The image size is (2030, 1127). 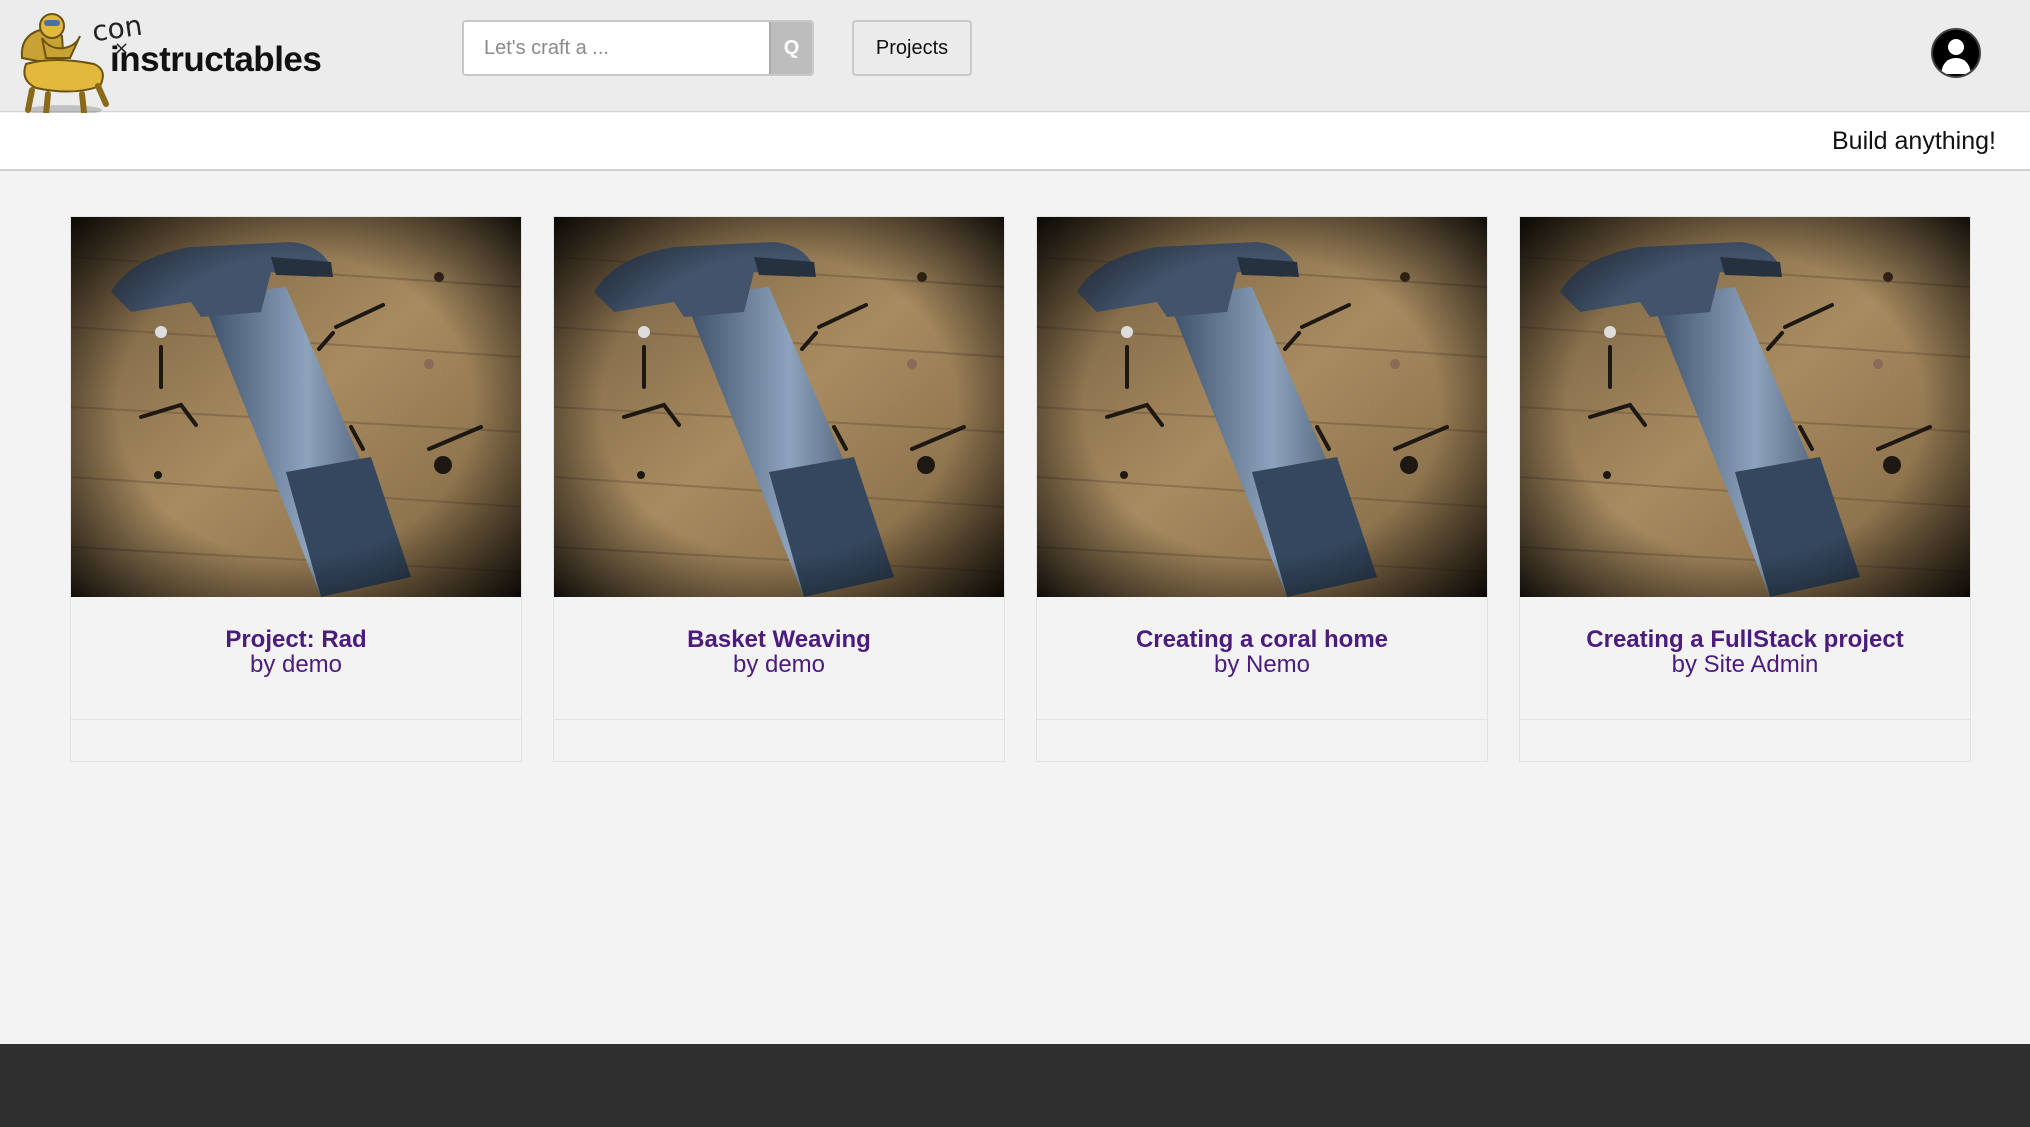 What do you see at coordinates (1015, 1085) in the screenshot?
I see `page-footer` at bounding box center [1015, 1085].